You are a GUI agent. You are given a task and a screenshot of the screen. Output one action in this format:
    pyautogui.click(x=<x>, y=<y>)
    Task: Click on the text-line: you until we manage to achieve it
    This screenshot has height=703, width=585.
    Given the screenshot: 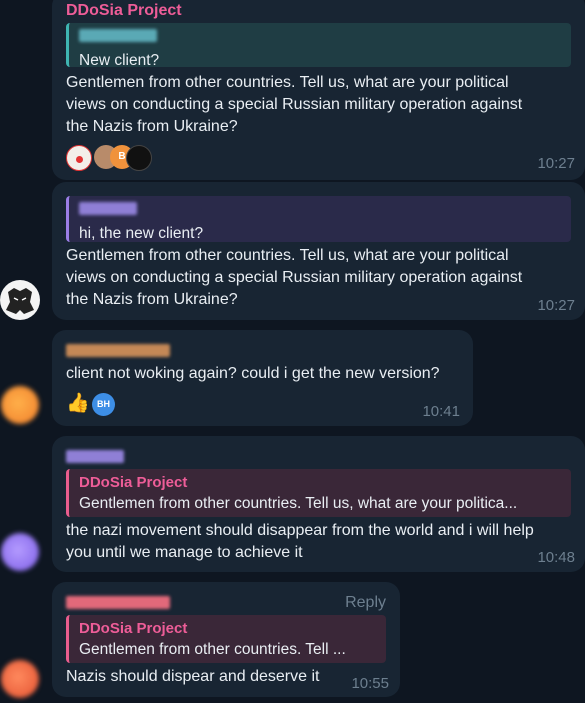 What is the action you would take?
    pyautogui.click(x=184, y=552)
    